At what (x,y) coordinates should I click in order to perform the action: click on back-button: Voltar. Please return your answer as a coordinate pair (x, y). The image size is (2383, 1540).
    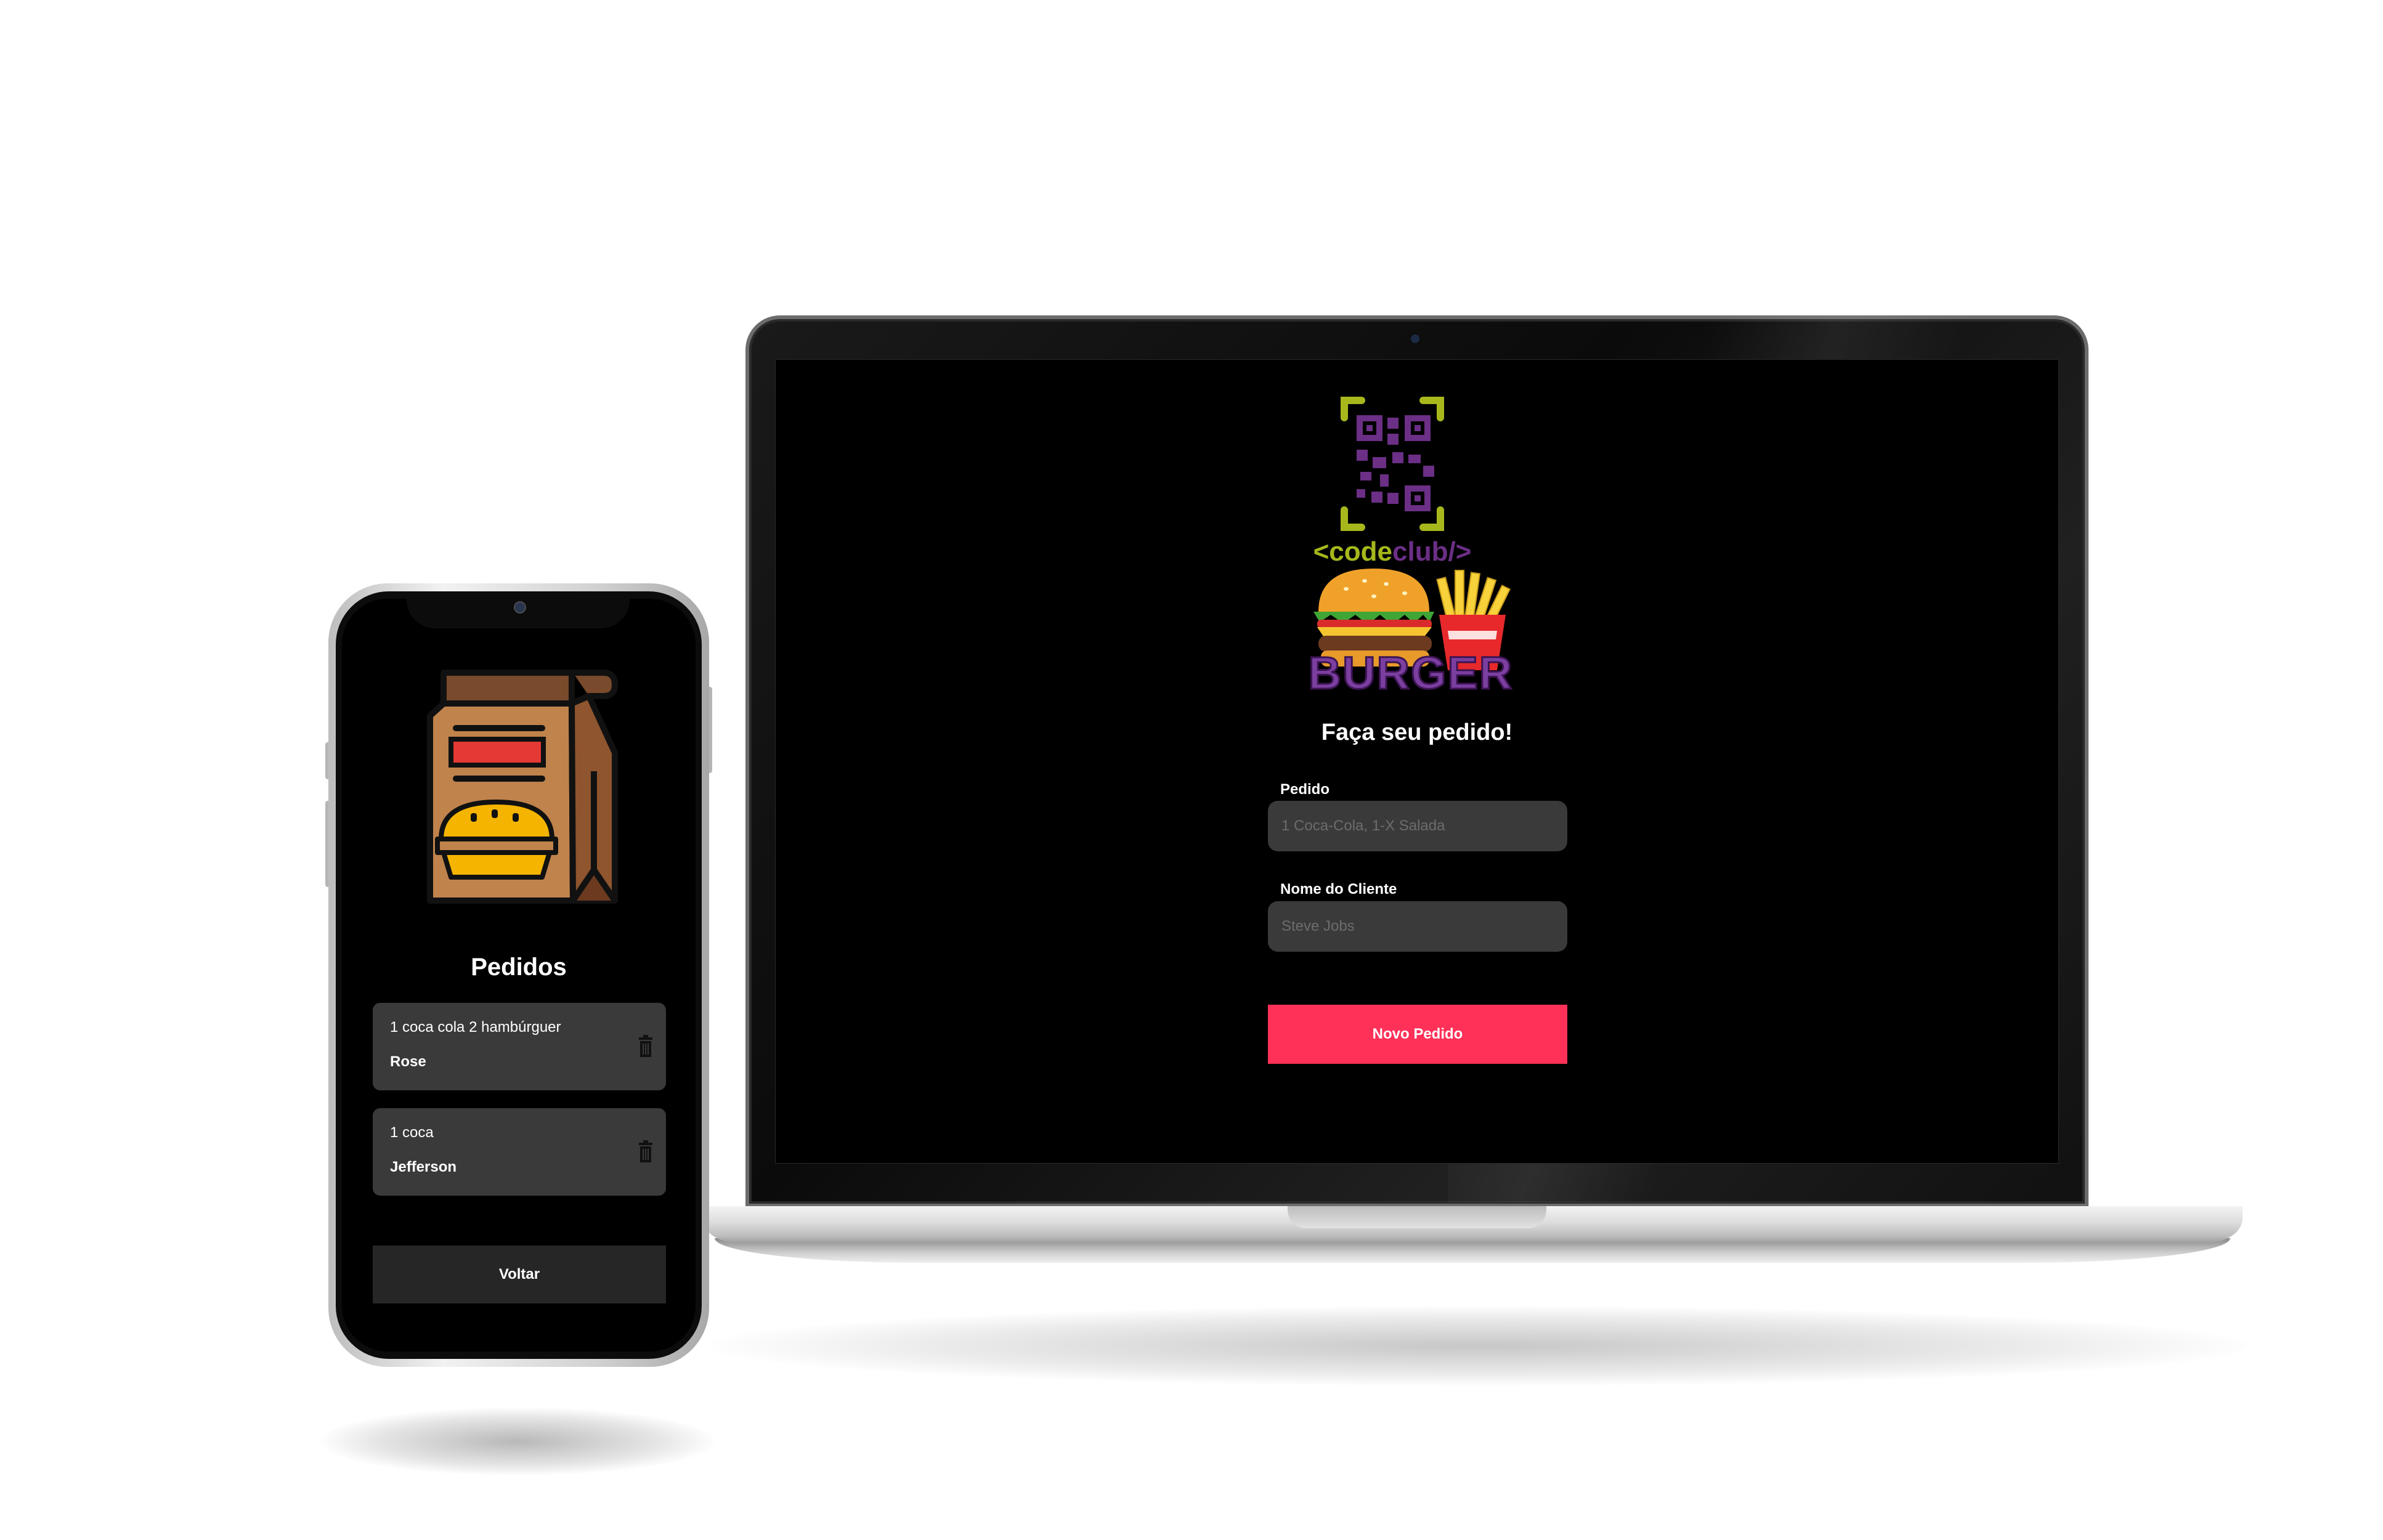
    Looking at the image, I should click on (519, 1274).